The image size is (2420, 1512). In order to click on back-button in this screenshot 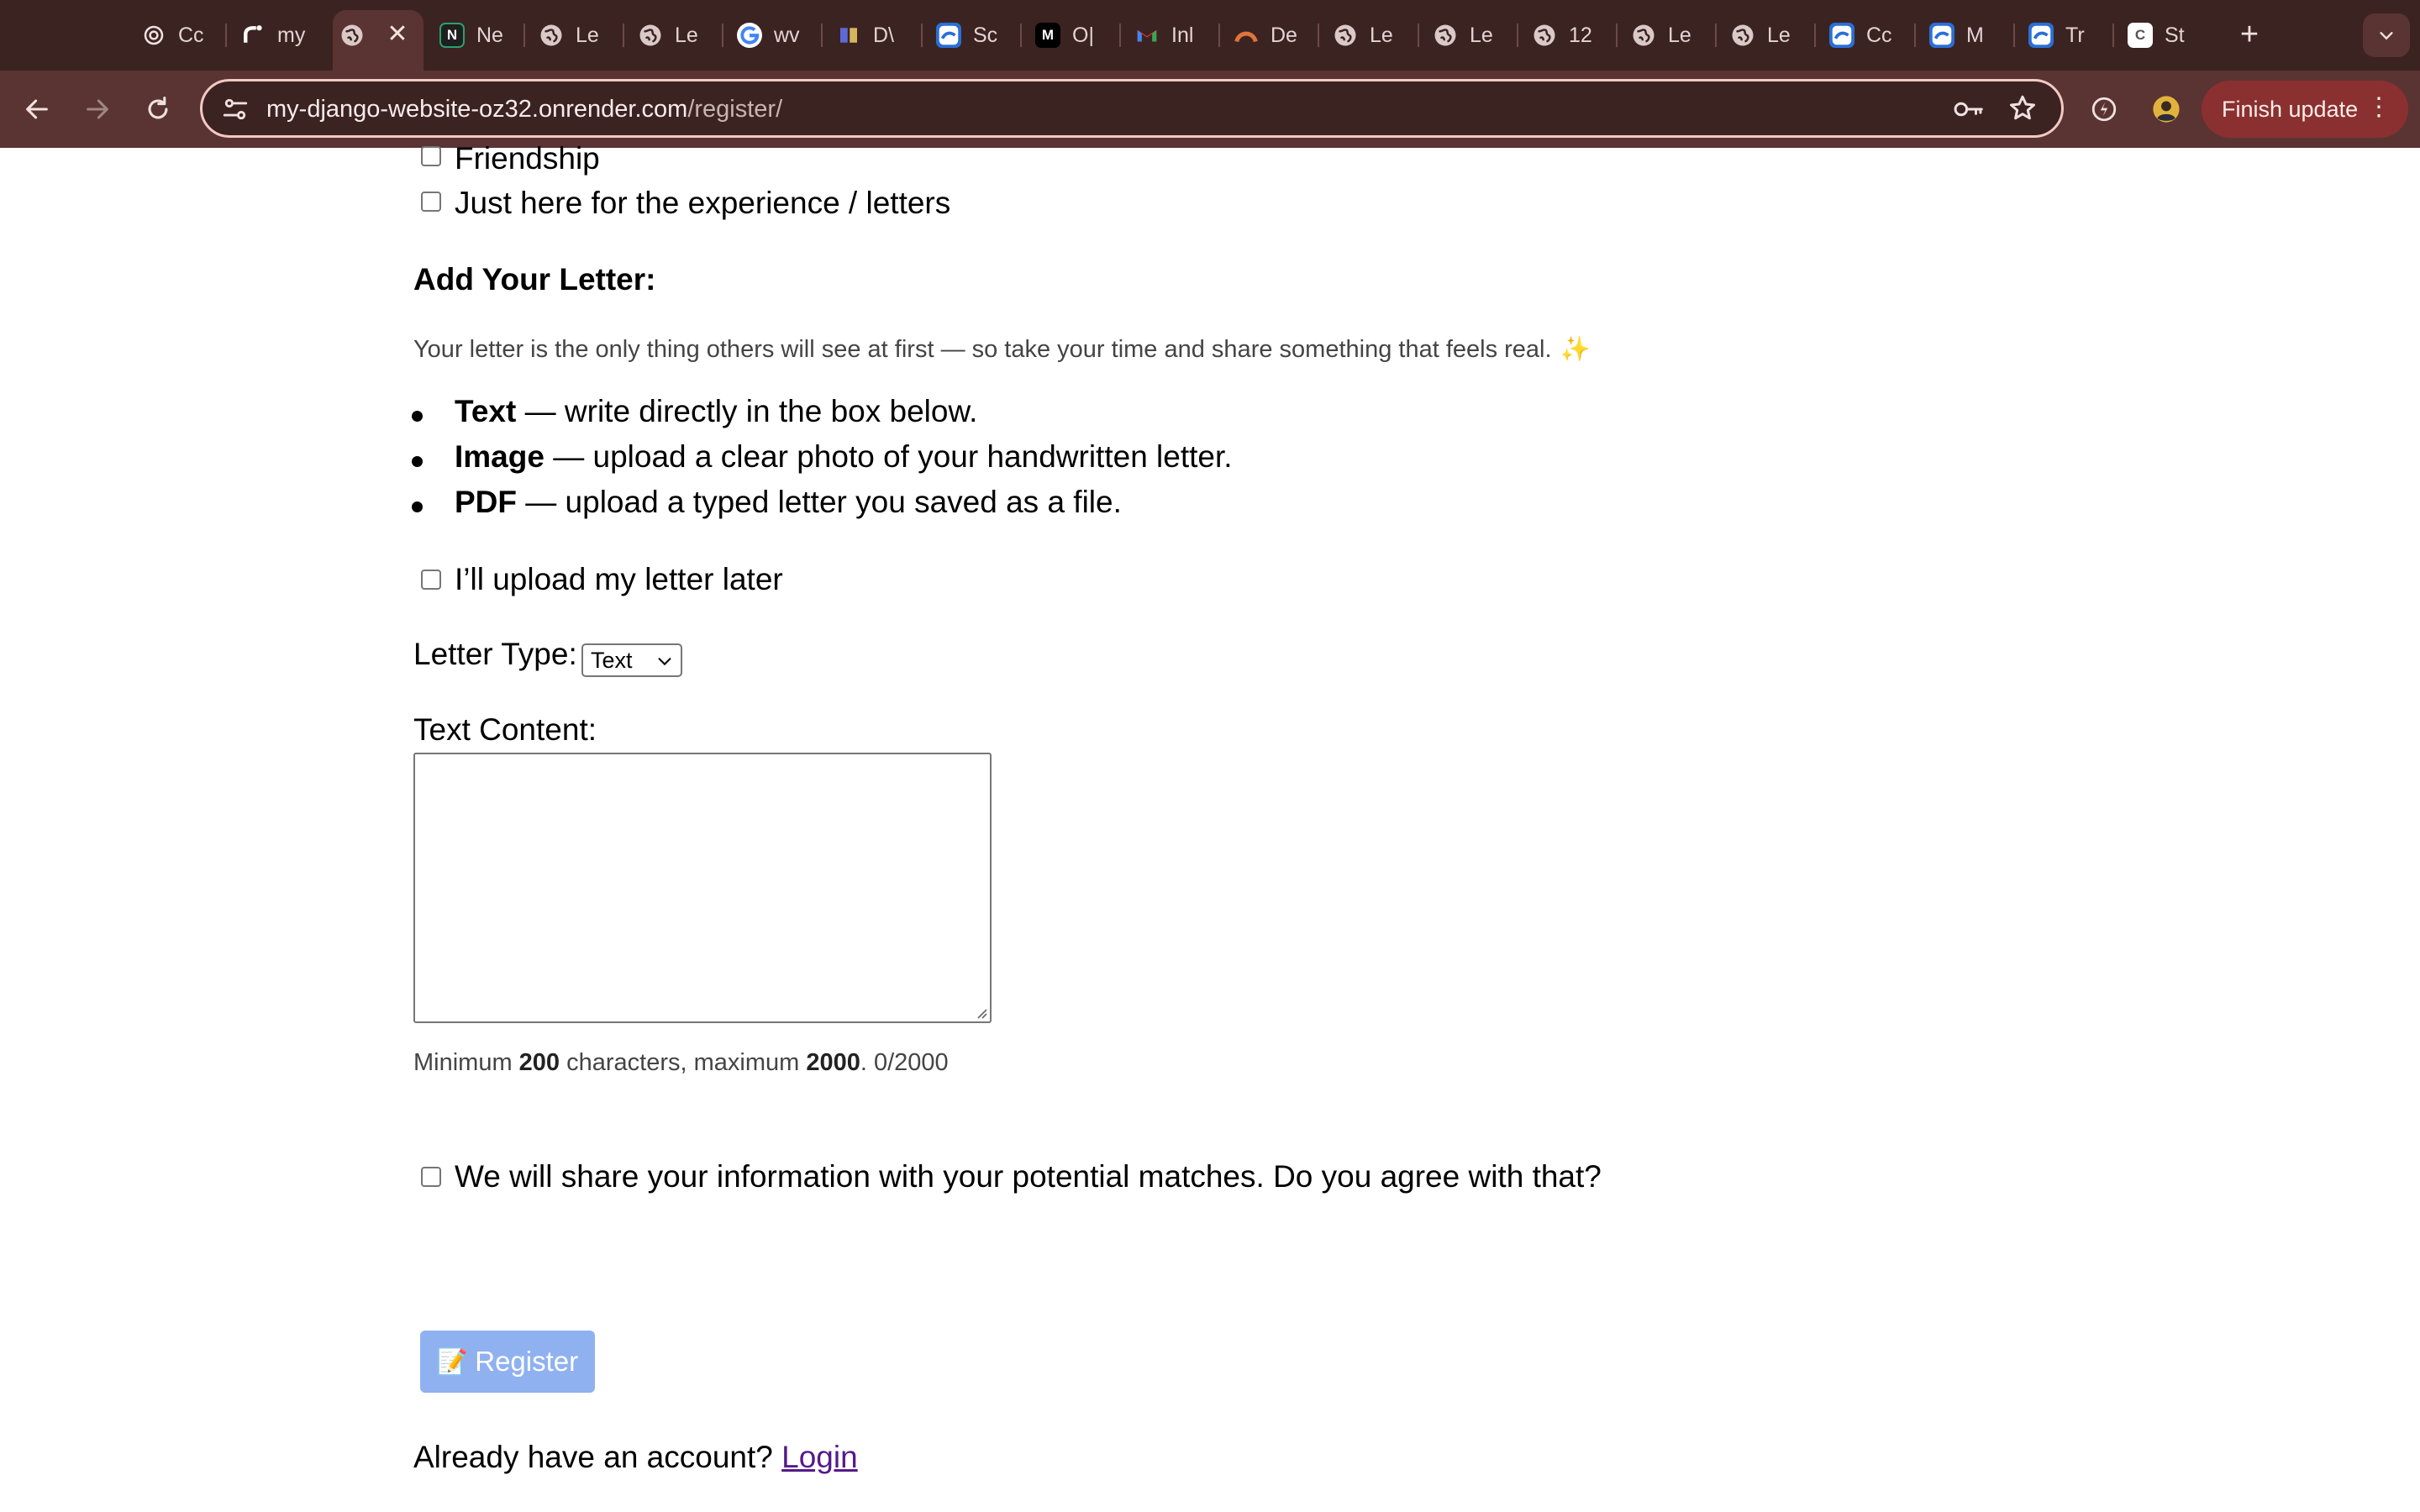, I will do `click(37, 109)`.